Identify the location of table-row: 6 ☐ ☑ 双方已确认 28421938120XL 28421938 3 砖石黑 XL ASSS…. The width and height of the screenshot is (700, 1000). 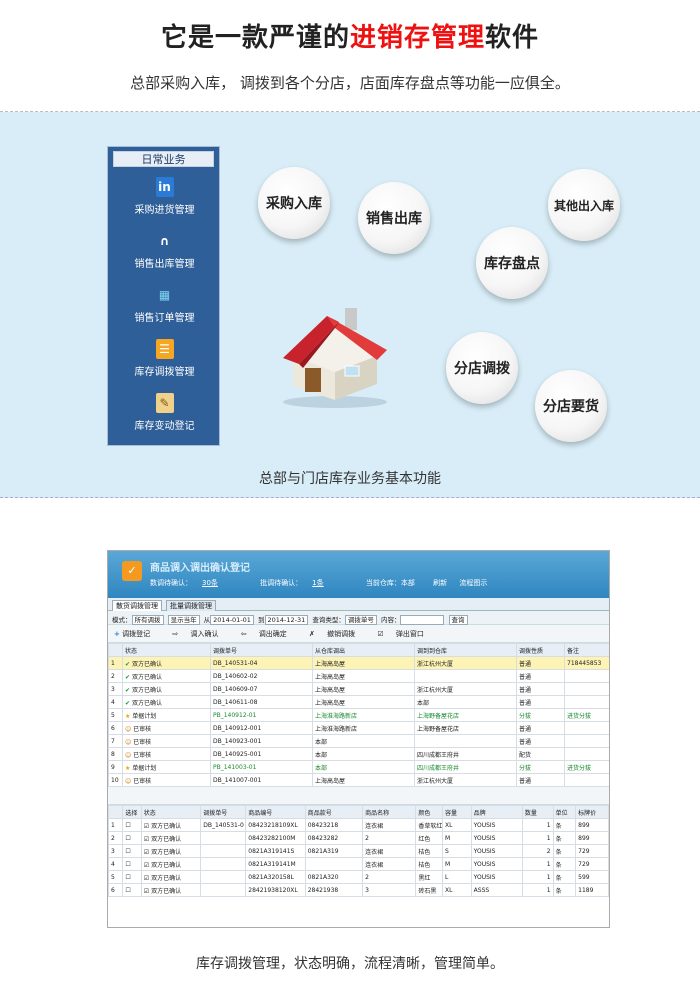
(358, 890).